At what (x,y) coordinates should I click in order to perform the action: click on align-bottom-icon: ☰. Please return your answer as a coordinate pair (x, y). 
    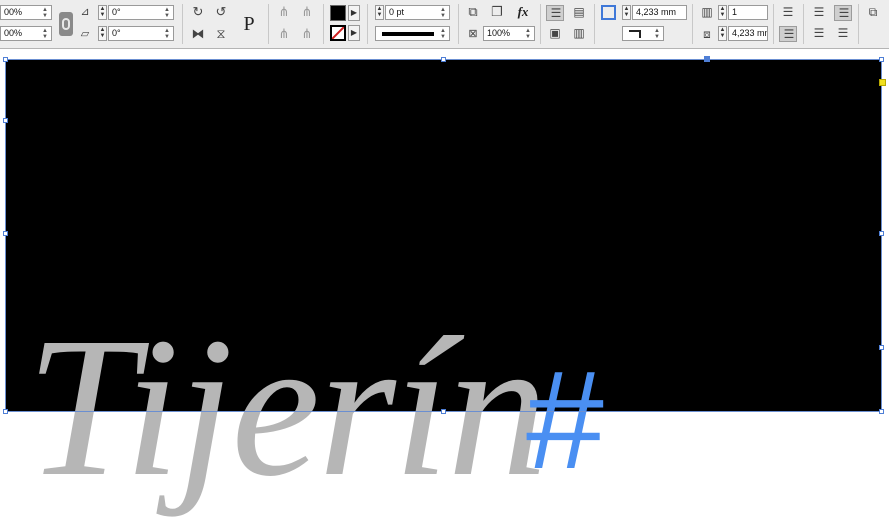
    Looking at the image, I should click on (844, 13).